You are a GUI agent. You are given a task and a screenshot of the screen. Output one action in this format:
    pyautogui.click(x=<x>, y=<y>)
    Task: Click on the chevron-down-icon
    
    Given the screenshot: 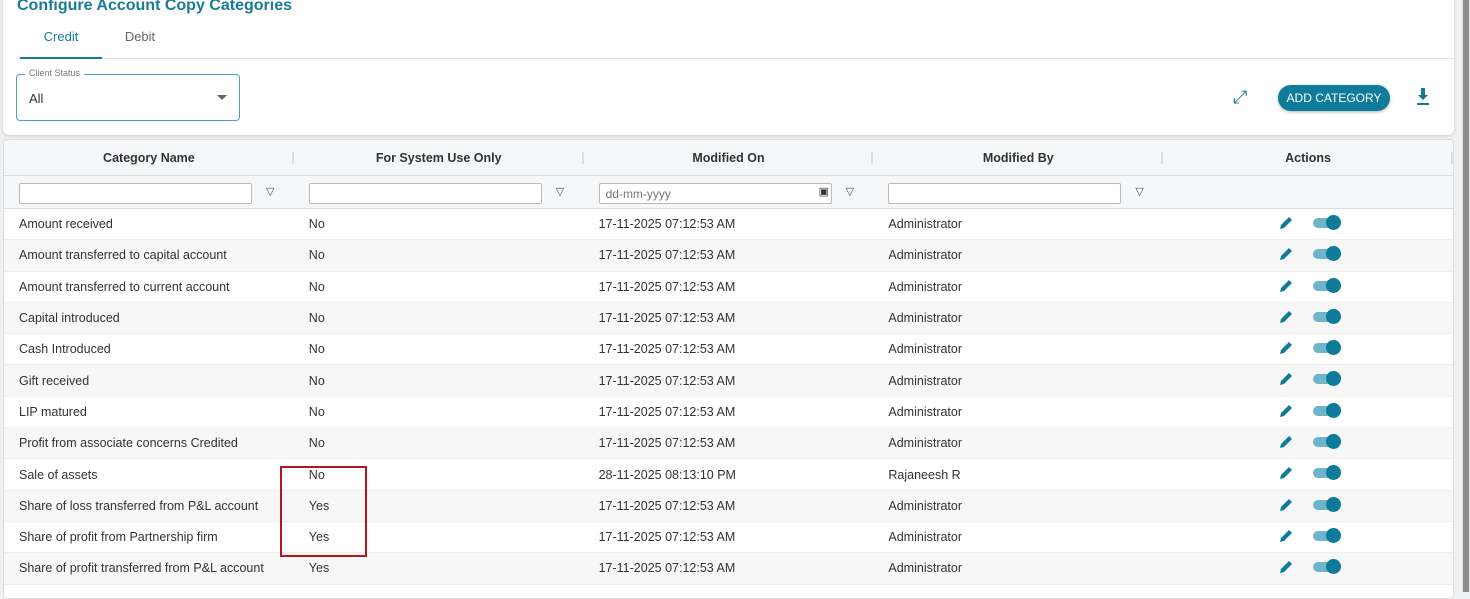 What is the action you would take?
    pyautogui.click(x=222, y=97)
    